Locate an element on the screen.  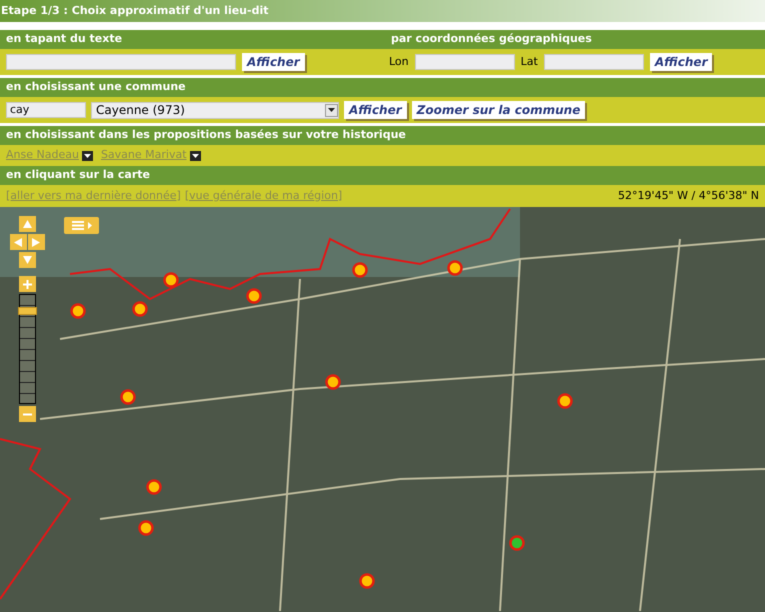
section-heading: en cliquant sur la carte is located at coordinates (78, 175).